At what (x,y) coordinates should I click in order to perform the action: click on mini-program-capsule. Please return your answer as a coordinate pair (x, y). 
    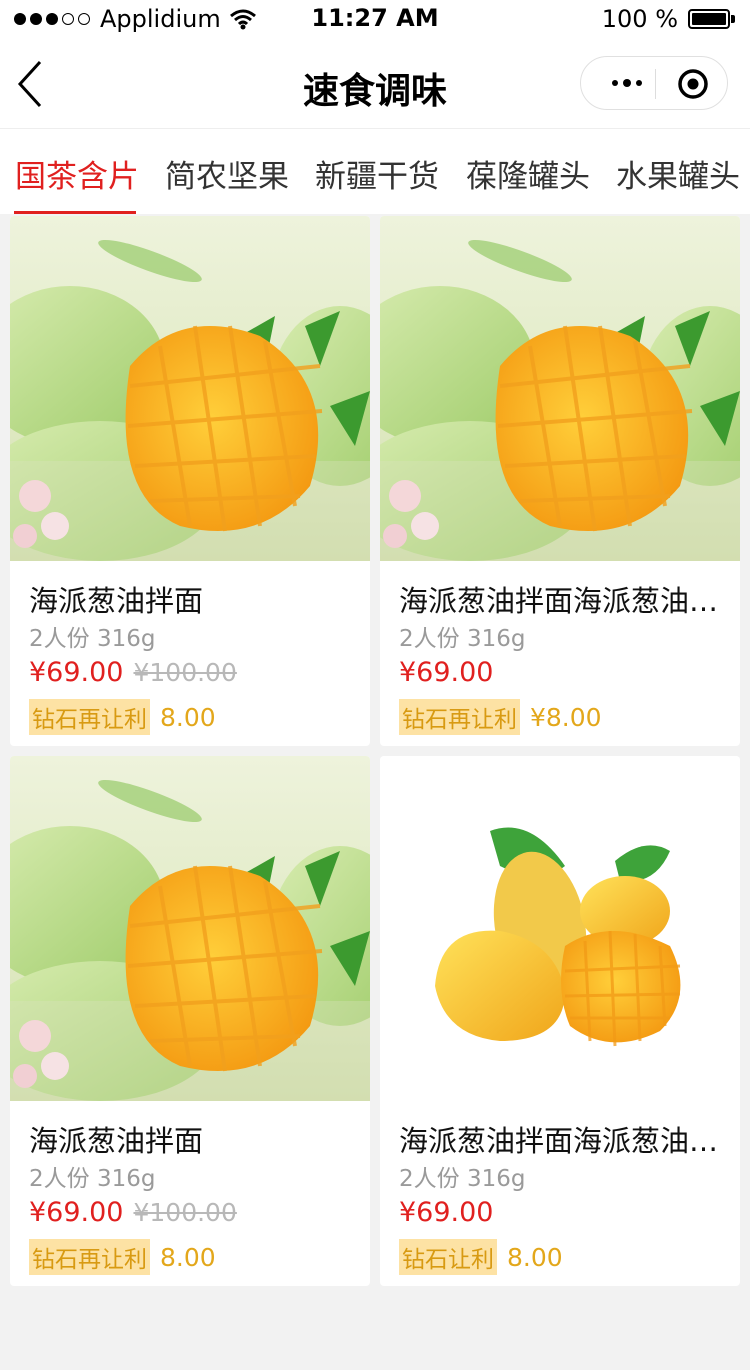
    Looking at the image, I should click on (654, 83).